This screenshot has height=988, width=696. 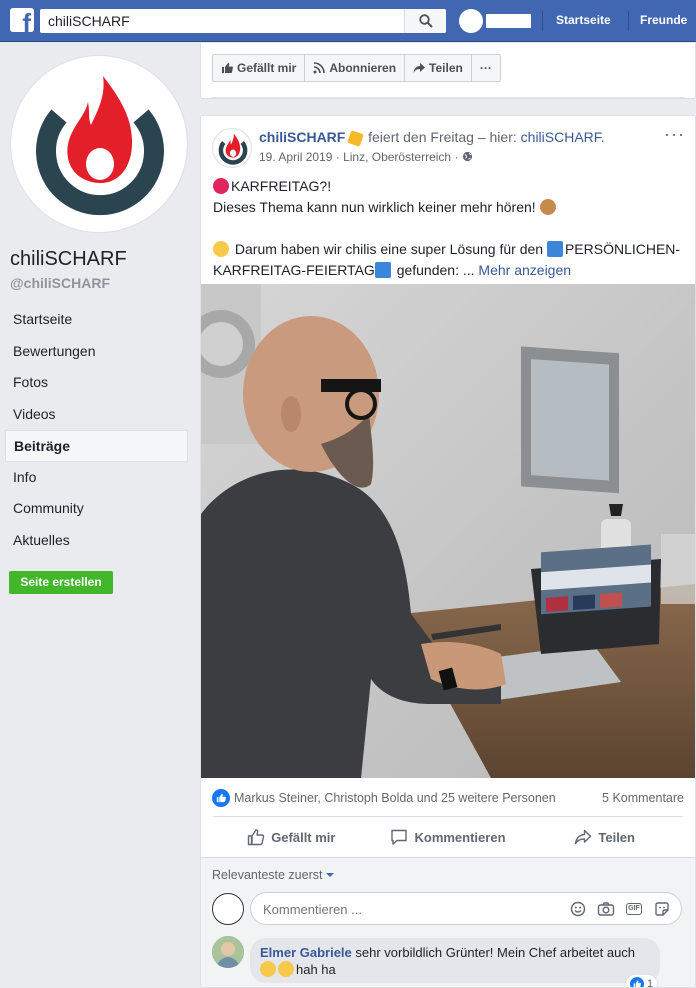 I want to click on nav-item-fotos: Fotos, so click(x=96, y=383).